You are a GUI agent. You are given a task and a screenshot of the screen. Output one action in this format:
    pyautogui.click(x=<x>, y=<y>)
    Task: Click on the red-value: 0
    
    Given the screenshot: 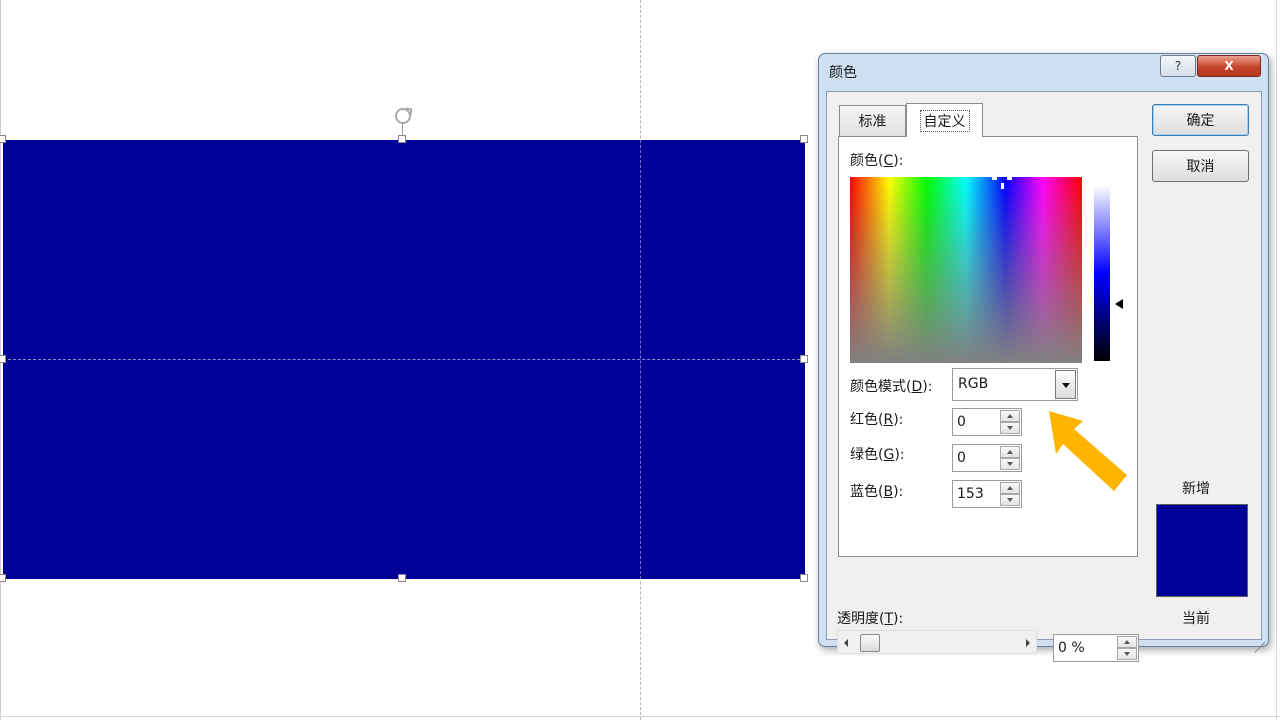 What is the action you would take?
    pyautogui.click(x=961, y=422)
    